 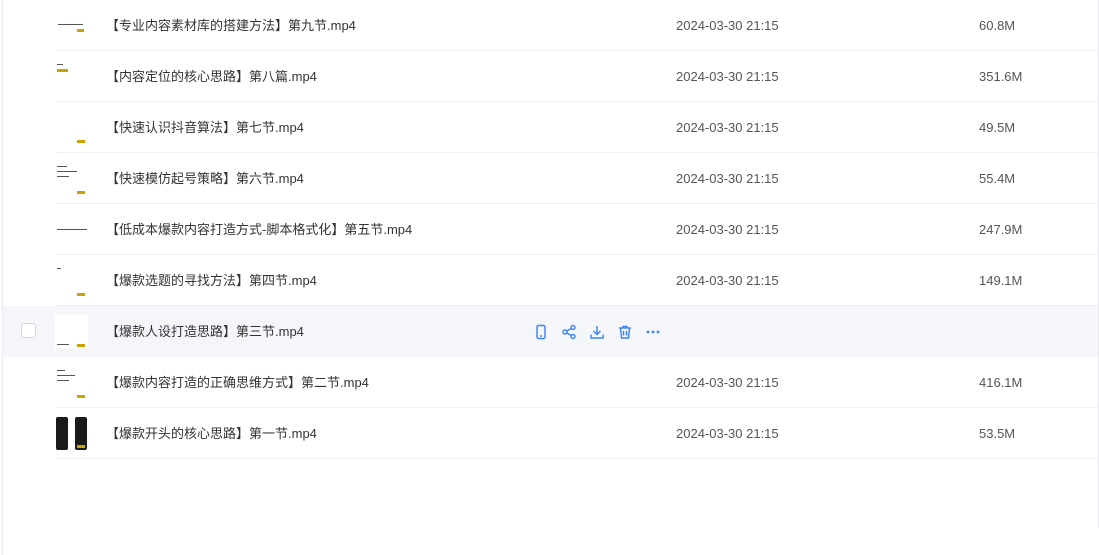 What do you see at coordinates (997, 433) in the screenshot?
I see `file-size: 53.5M` at bounding box center [997, 433].